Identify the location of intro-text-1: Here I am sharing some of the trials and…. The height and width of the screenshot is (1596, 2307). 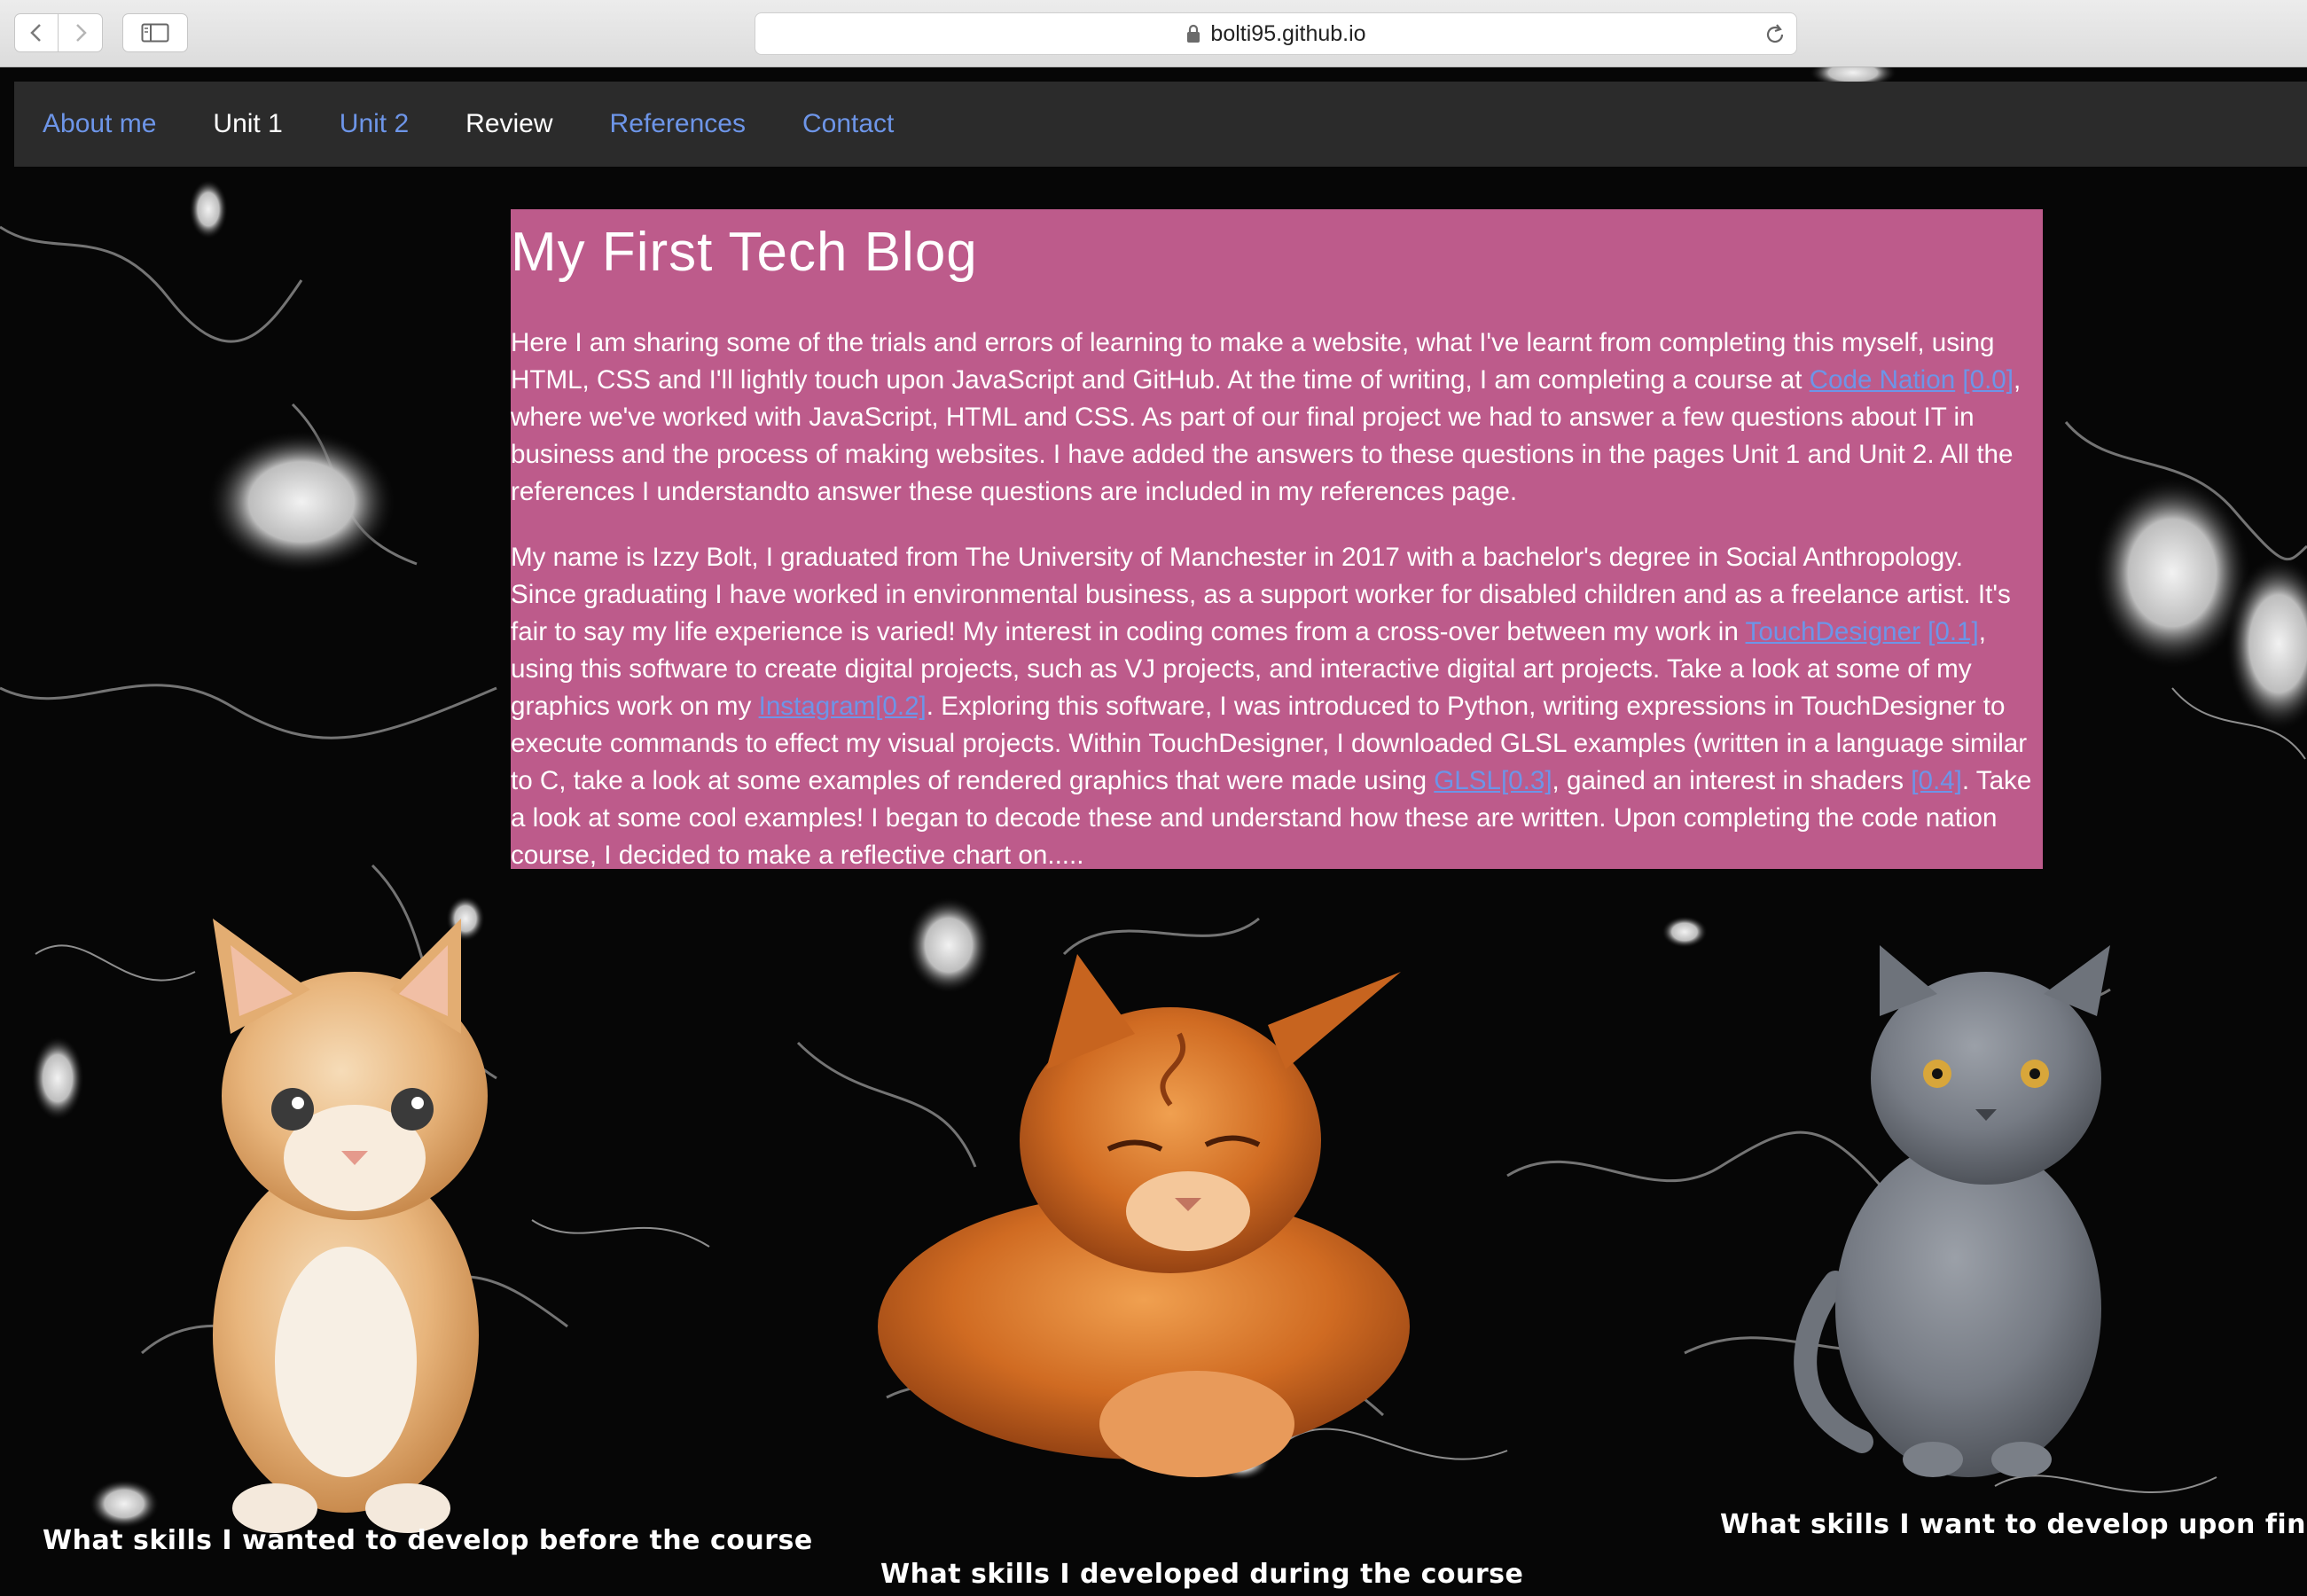
(1253, 361).